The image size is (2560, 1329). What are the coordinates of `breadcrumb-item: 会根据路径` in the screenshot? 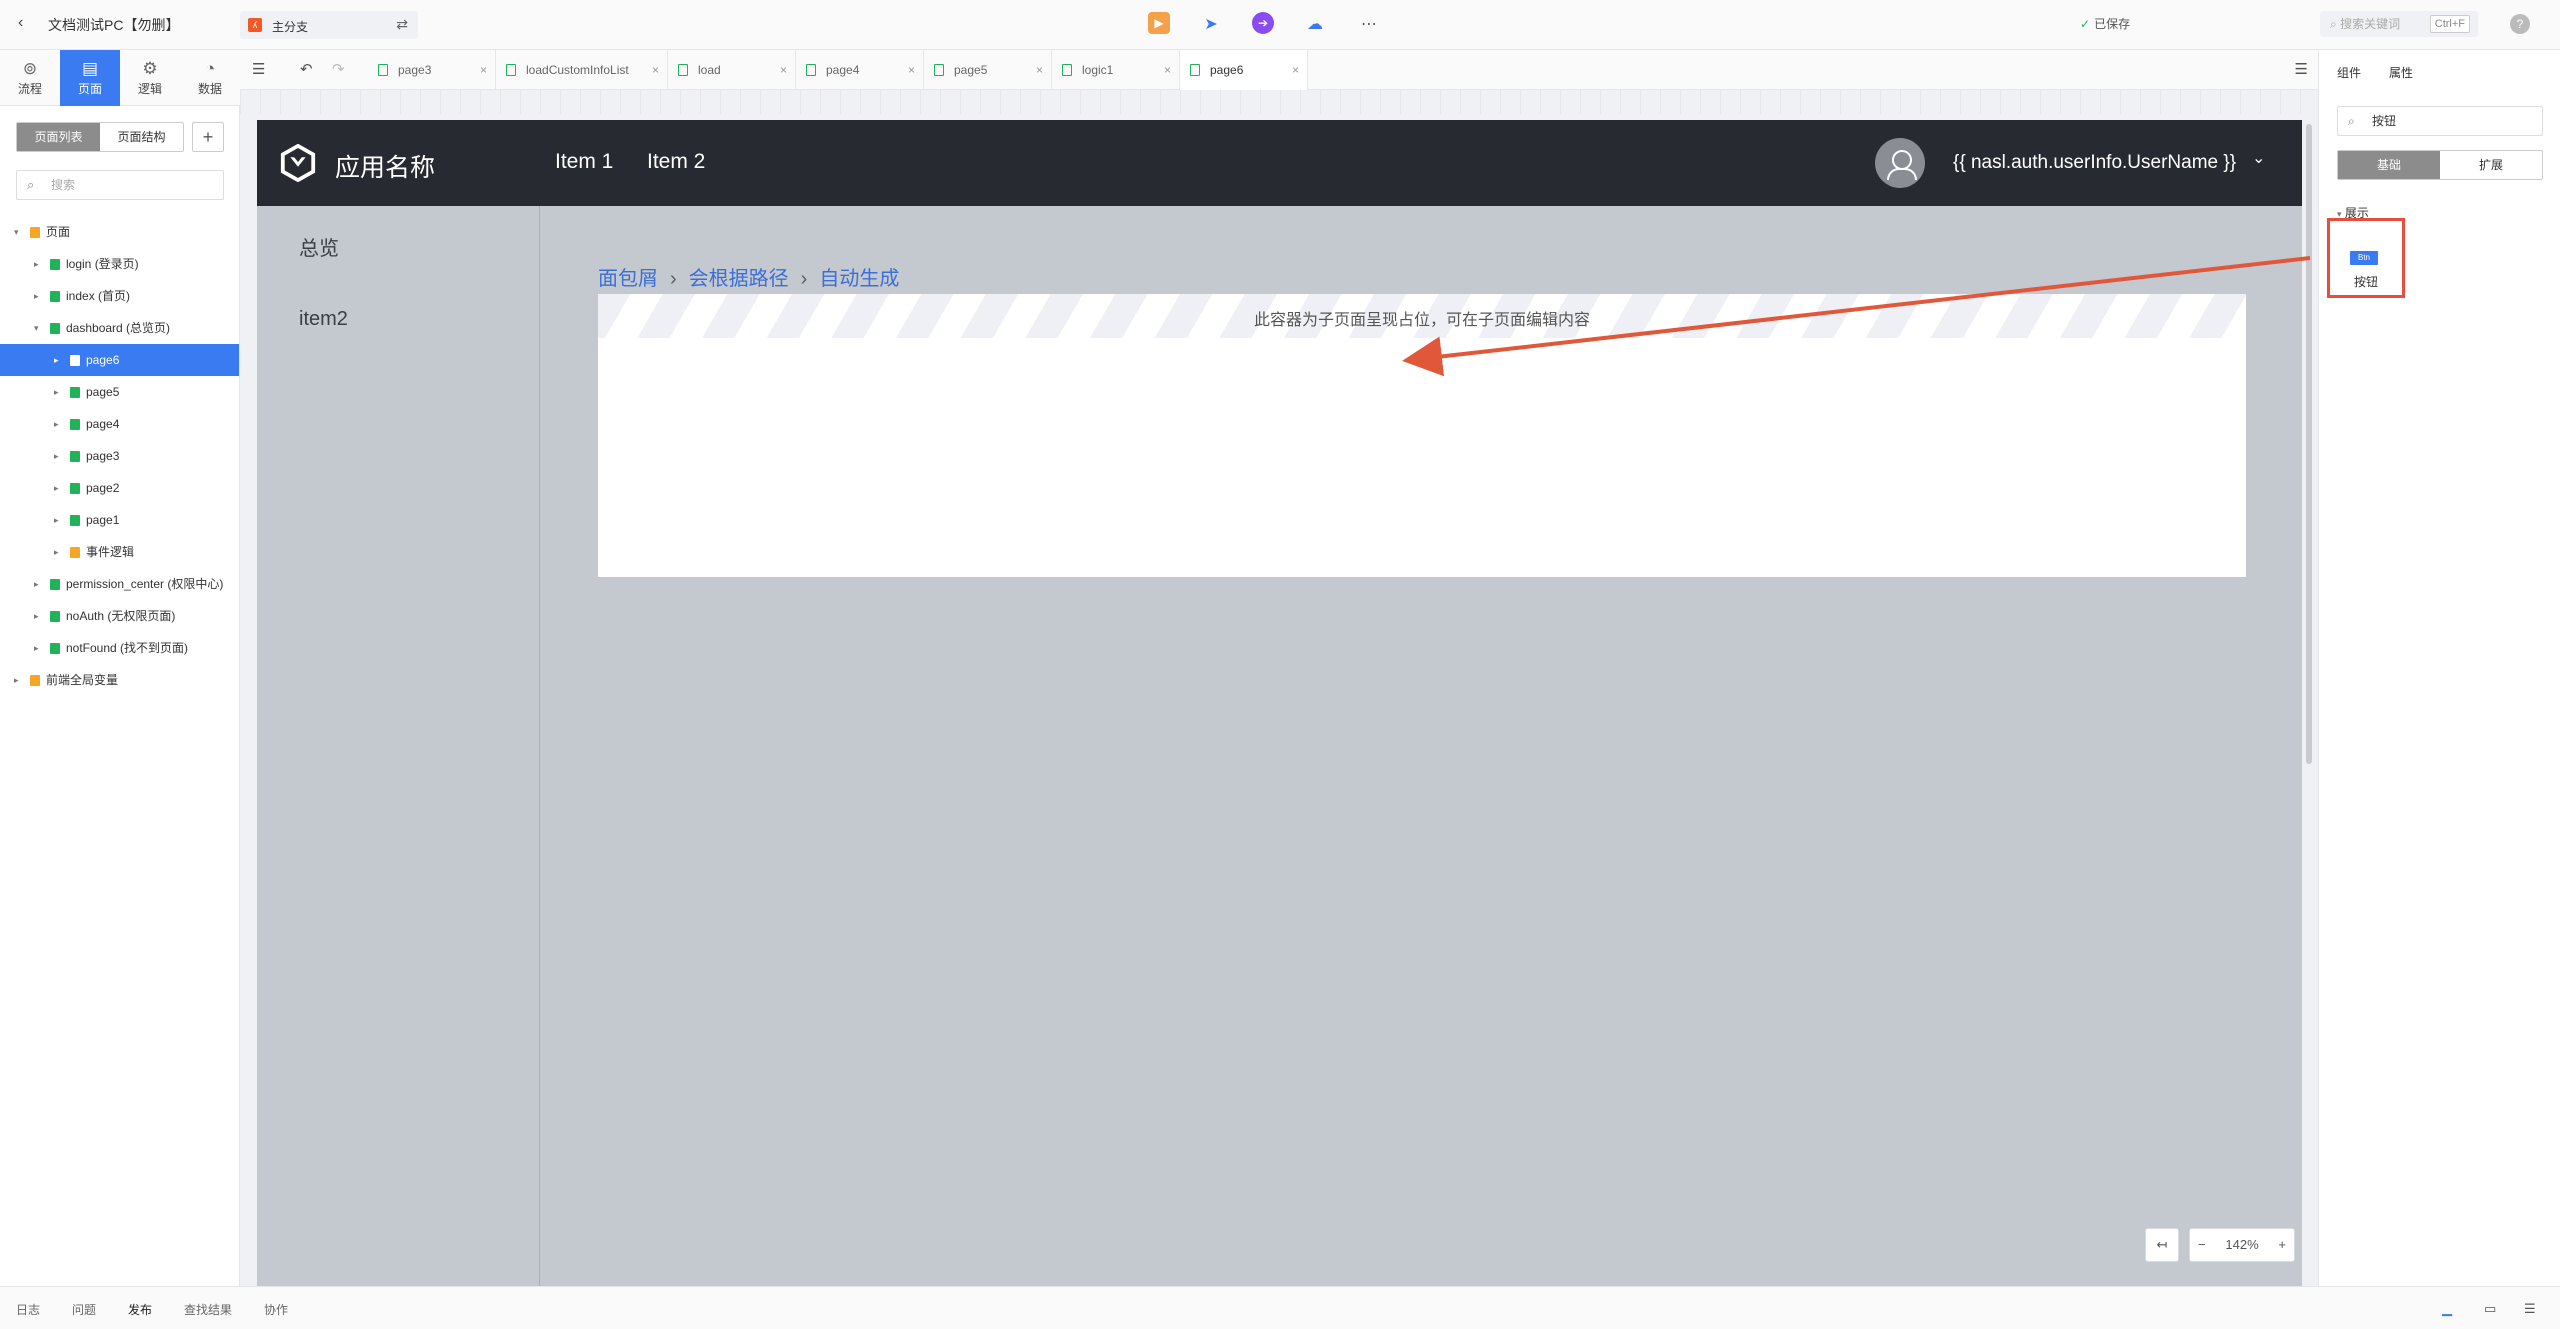 It's located at (739, 279).